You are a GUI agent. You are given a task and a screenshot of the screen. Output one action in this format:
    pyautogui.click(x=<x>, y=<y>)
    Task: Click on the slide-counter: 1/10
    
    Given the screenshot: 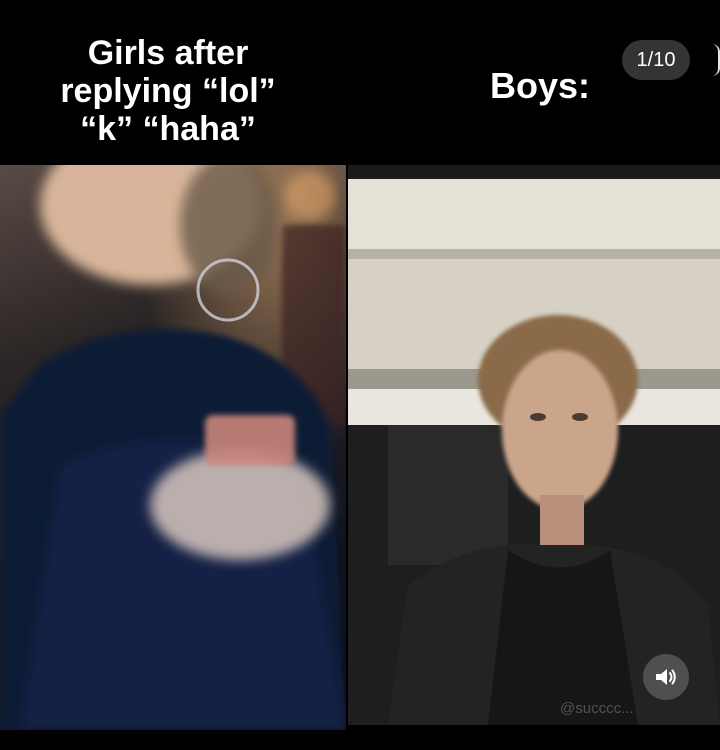 What is the action you would take?
    pyautogui.click(x=656, y=60)
    